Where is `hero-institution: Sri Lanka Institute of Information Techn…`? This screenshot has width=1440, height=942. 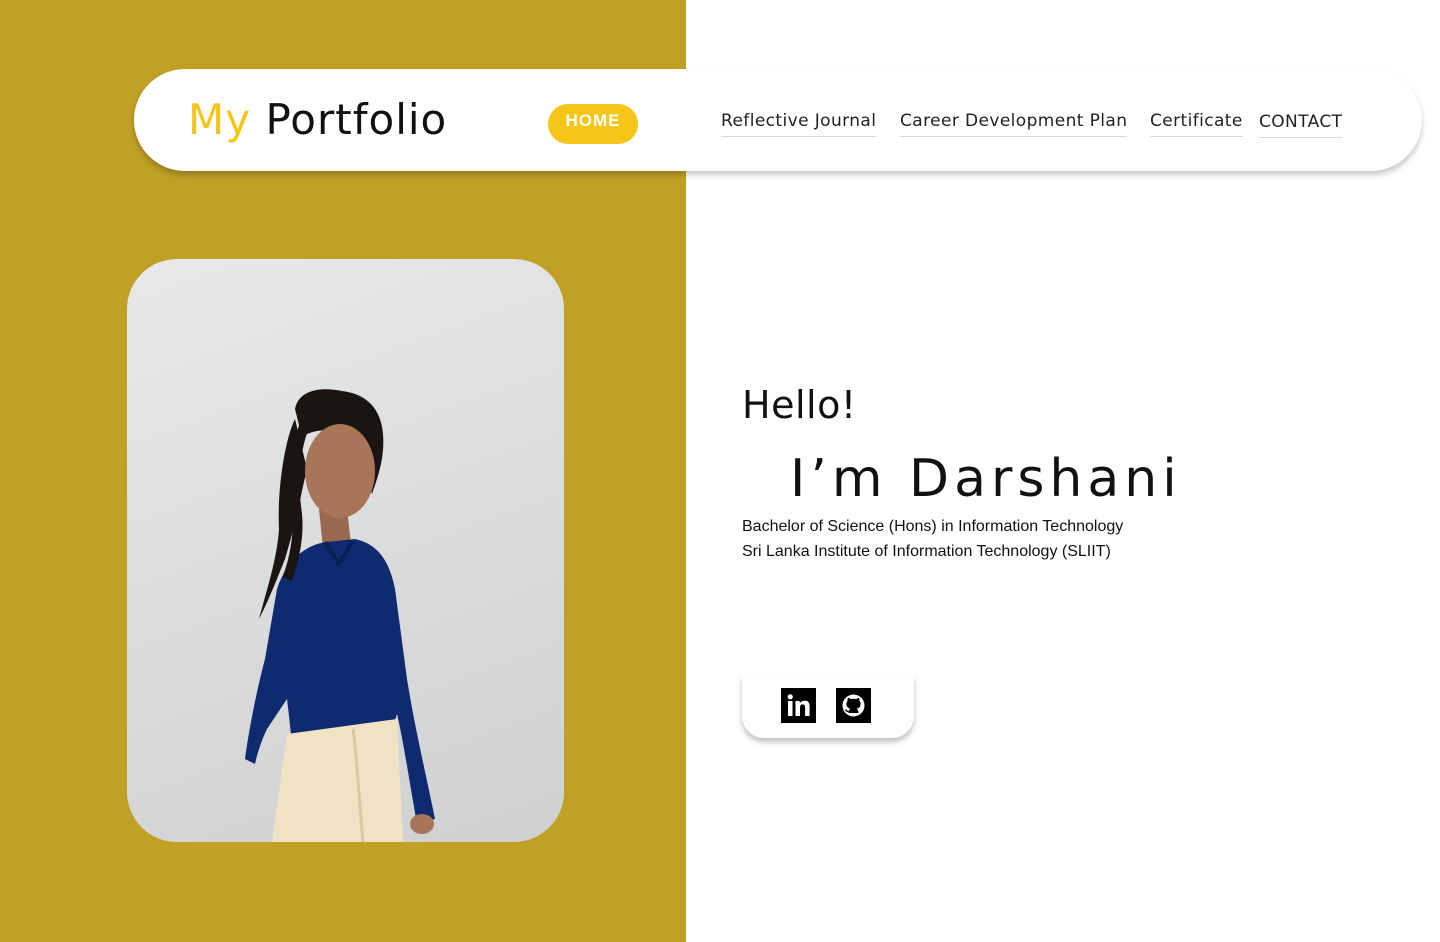 hero-institution: Sri Lanka Institute of Information Techn… is located at coordinates (926, 551).